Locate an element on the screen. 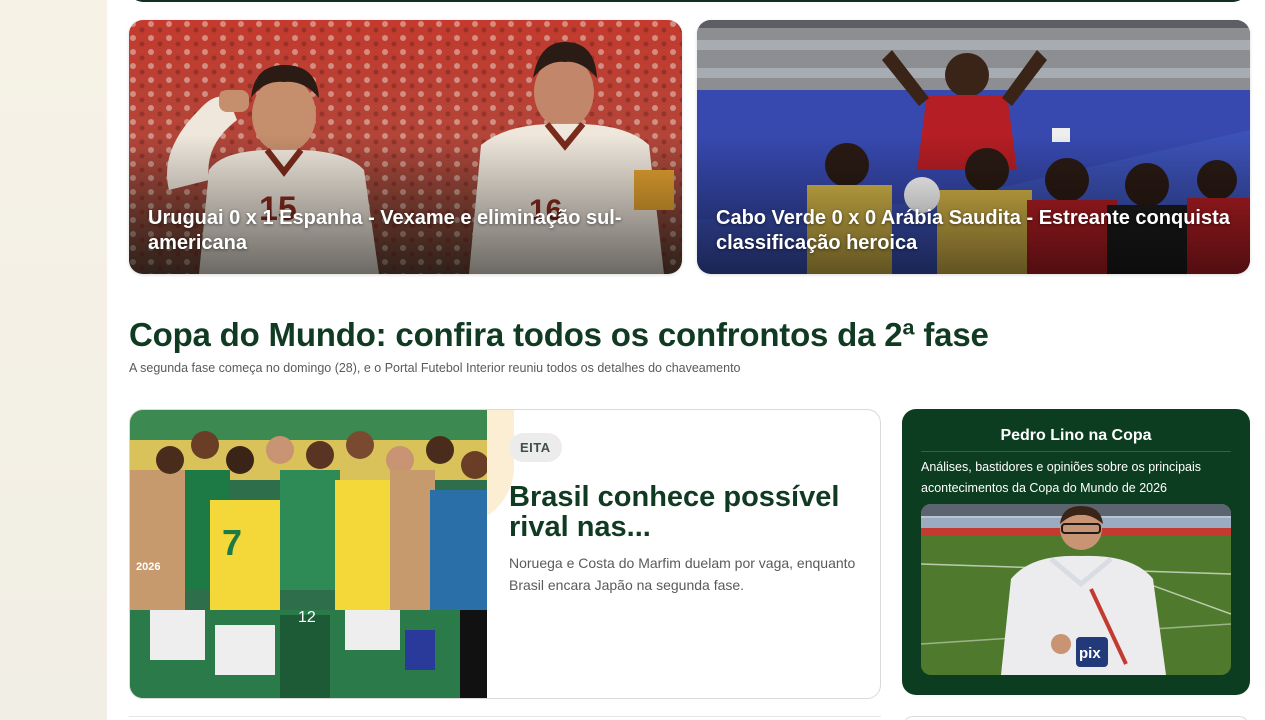 The image size is (1265, 720). next-card-edge is located at coordinates (1076, 718).